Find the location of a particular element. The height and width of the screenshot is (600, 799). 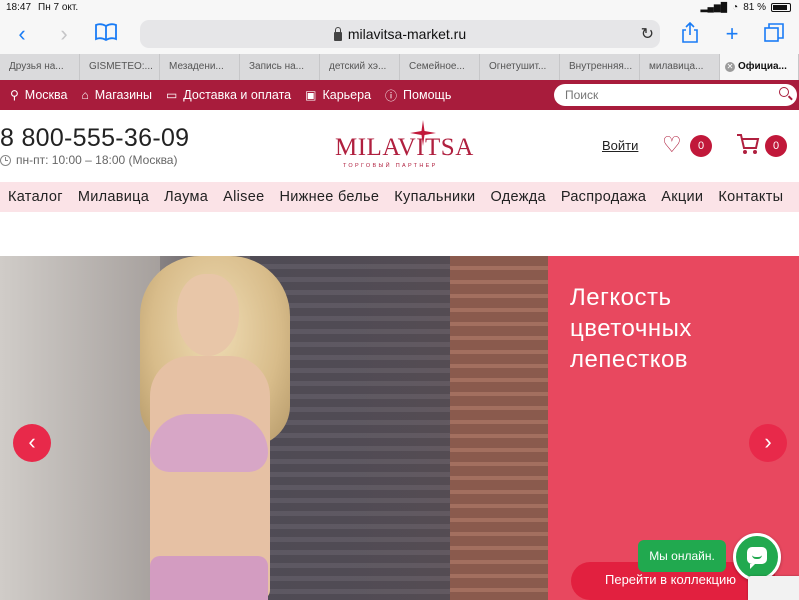

help-label: Помощь is located at coordinates (427, 95).